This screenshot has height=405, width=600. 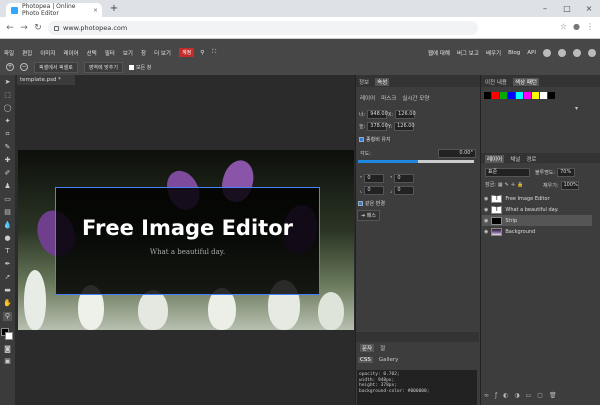 I want to click on tab-character: 문자, so click(x=367, y=348).